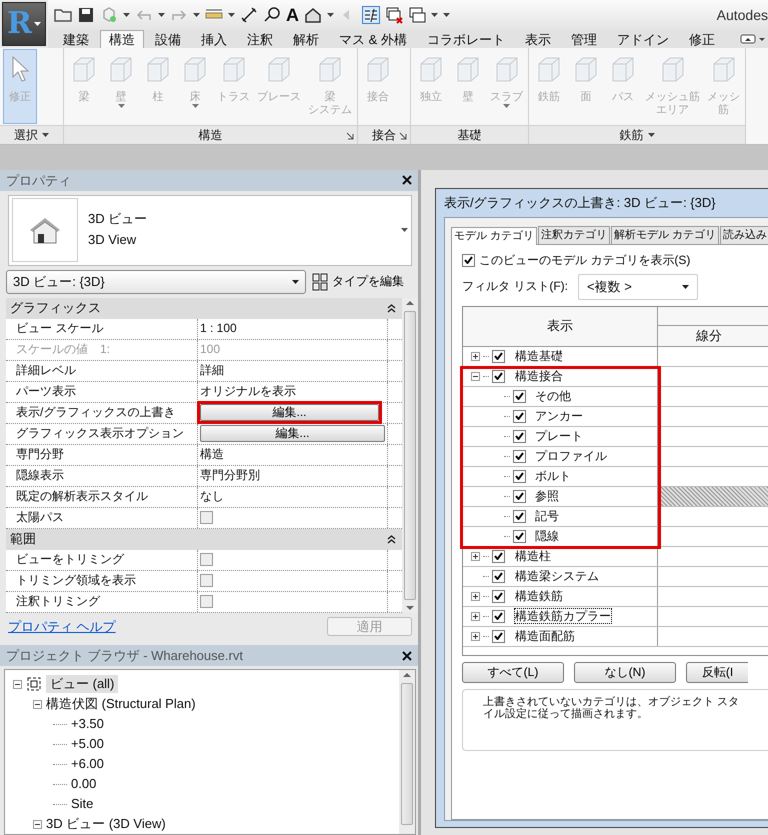  Describe the element at coordinates (533, 556) in the screenshot. I see `category-name: 構造柱` at that location.